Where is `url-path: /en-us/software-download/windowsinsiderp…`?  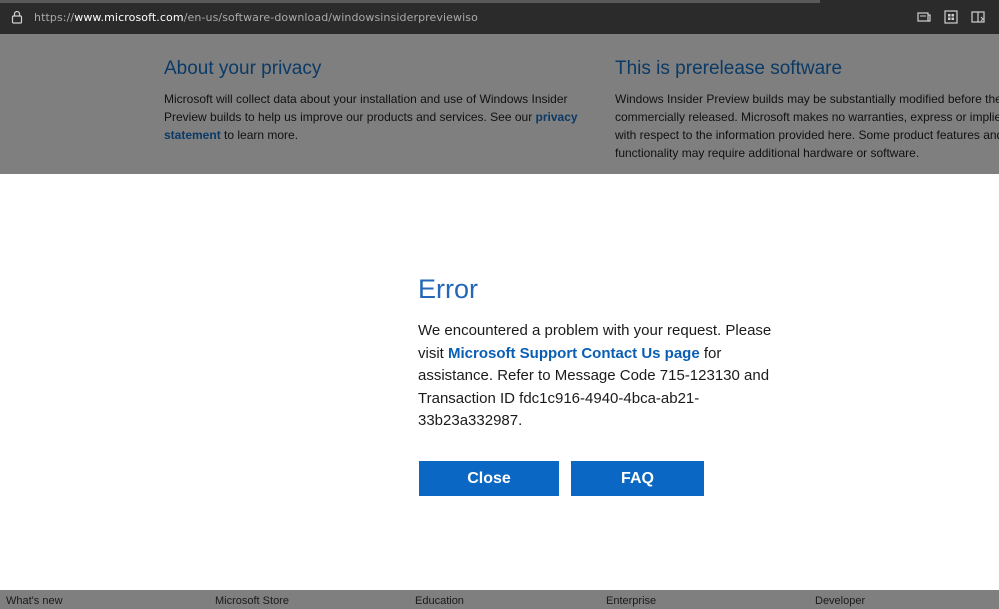 url-path: /en-us/software-download/windowsinsiderp… is located at coordinates (330, 17).